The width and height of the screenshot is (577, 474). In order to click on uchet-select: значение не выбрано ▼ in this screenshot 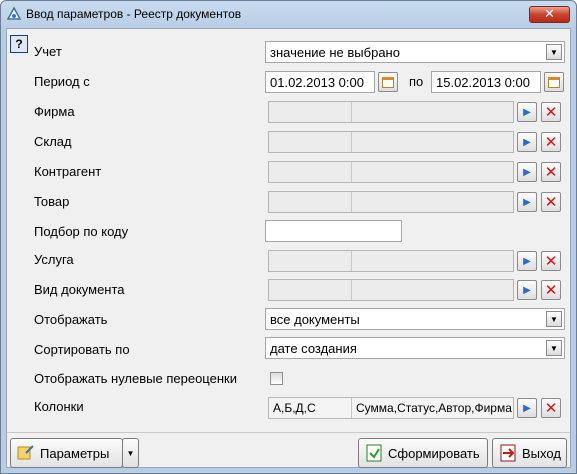, I will do `click(415, 52)`.